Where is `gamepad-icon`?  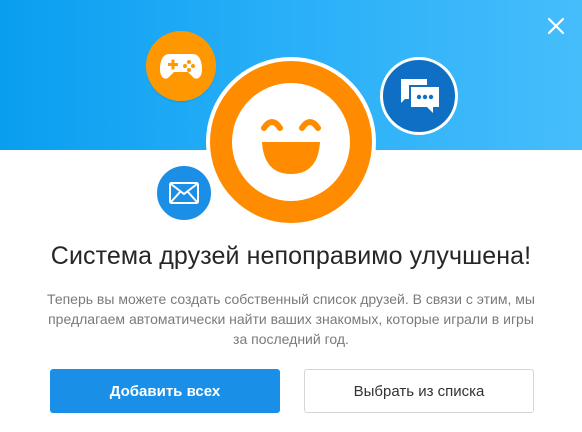 gamepad-icon is located at coordinates (181, 66).